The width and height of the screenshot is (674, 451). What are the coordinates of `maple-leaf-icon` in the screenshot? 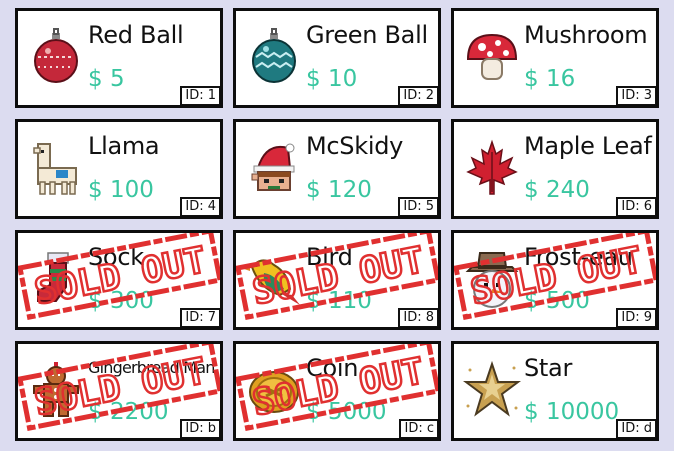 It's located at (492, 168).